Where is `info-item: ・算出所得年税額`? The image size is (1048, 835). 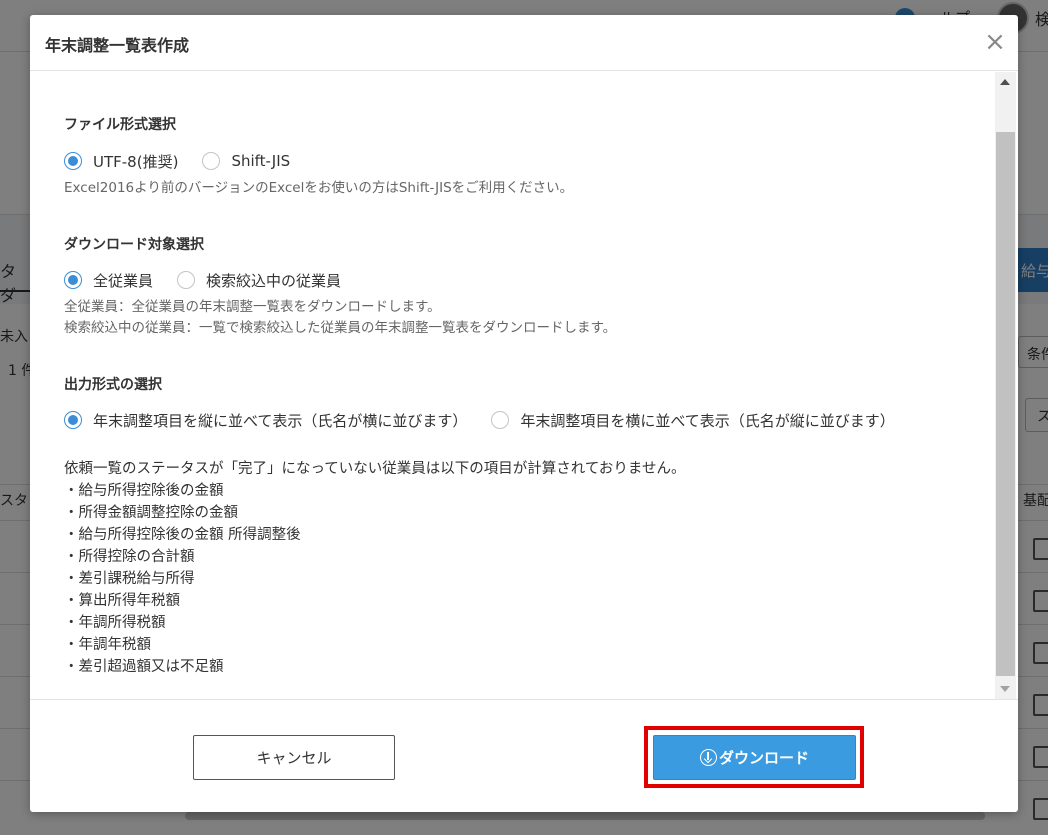 info-item: ・算出所得年税額 is located at coordinates (122, 601).